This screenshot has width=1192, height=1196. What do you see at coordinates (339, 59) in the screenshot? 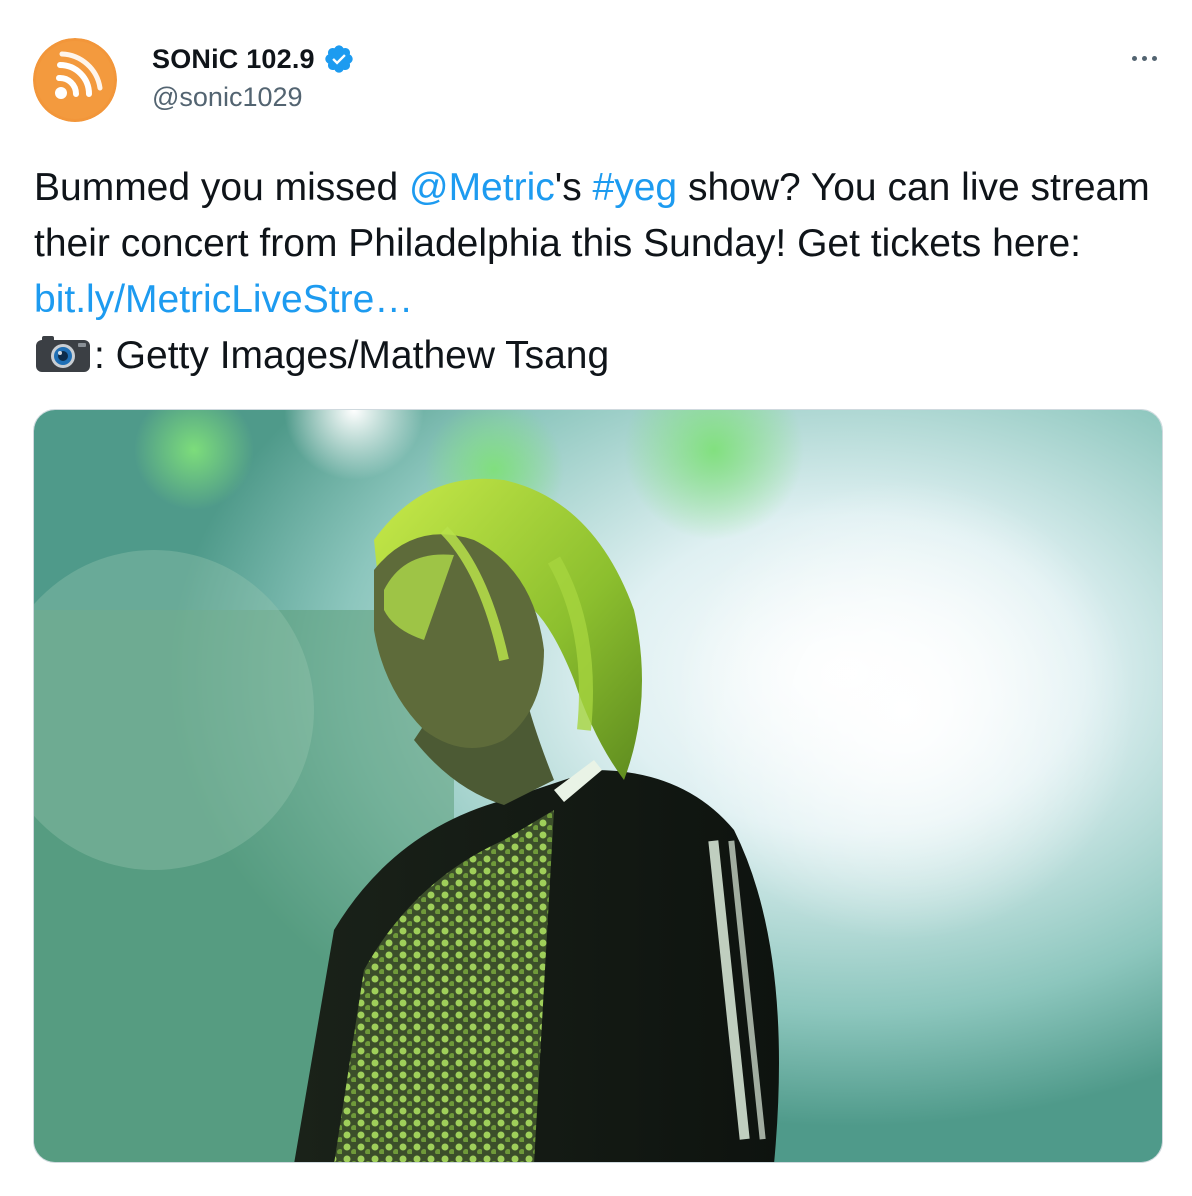
I see `verified-badge-icon` at bounding box center [339, 59].